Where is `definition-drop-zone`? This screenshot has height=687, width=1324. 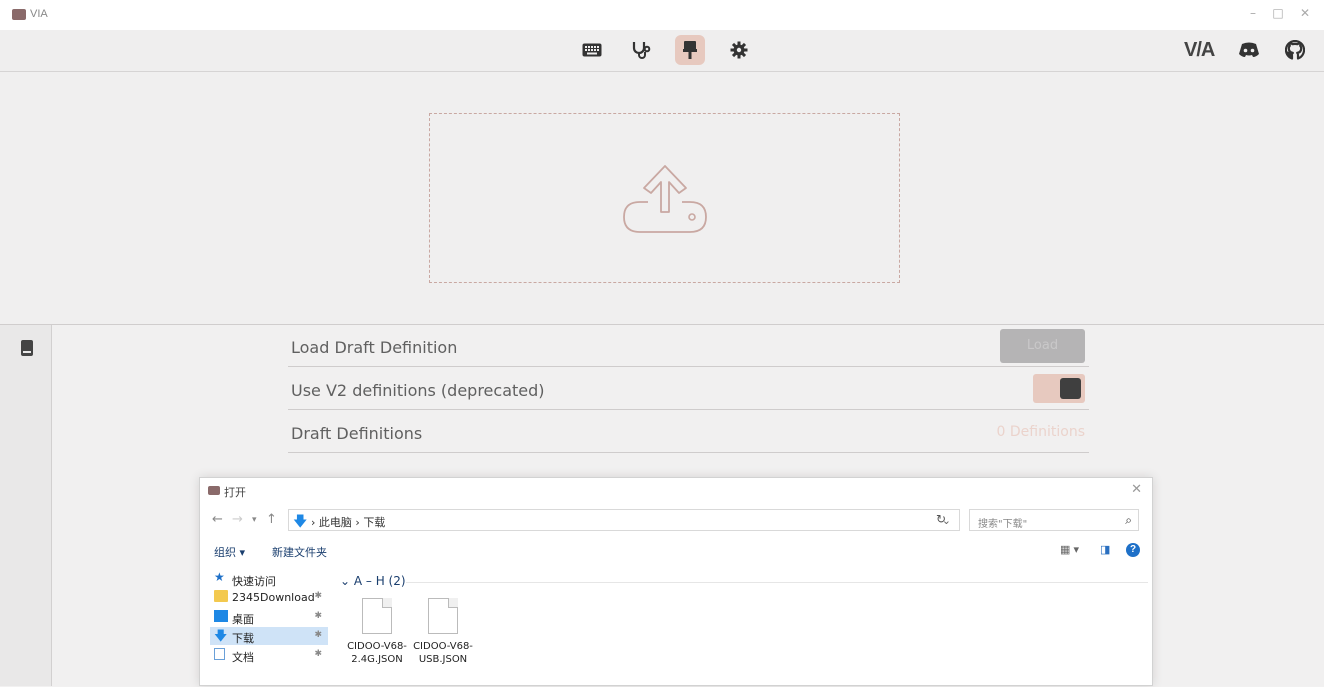 definition-drop-zone is located at coordinates (664, 198).